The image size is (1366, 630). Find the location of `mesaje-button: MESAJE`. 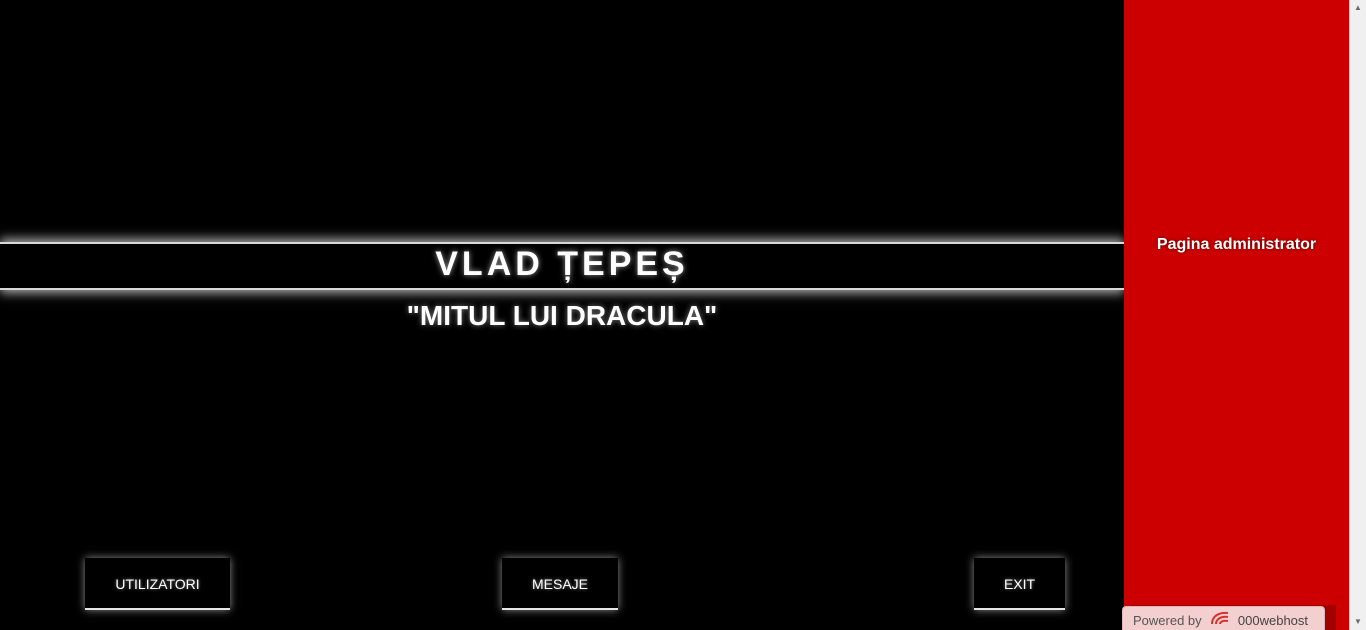

mesaje-button: MESAJE is located at coordinates (560, 584).